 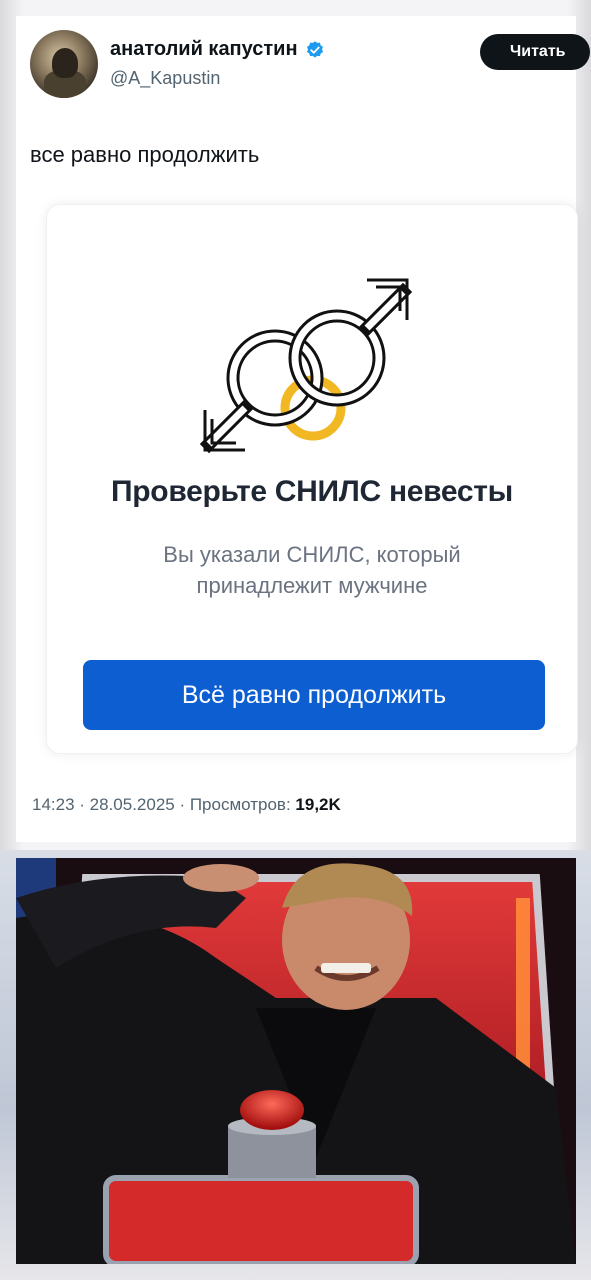 What do you see at coordinates (306, 366) in the screenshot?
I see `male-symbols-wedding-rings-icon` at bounding box center [306, 366].